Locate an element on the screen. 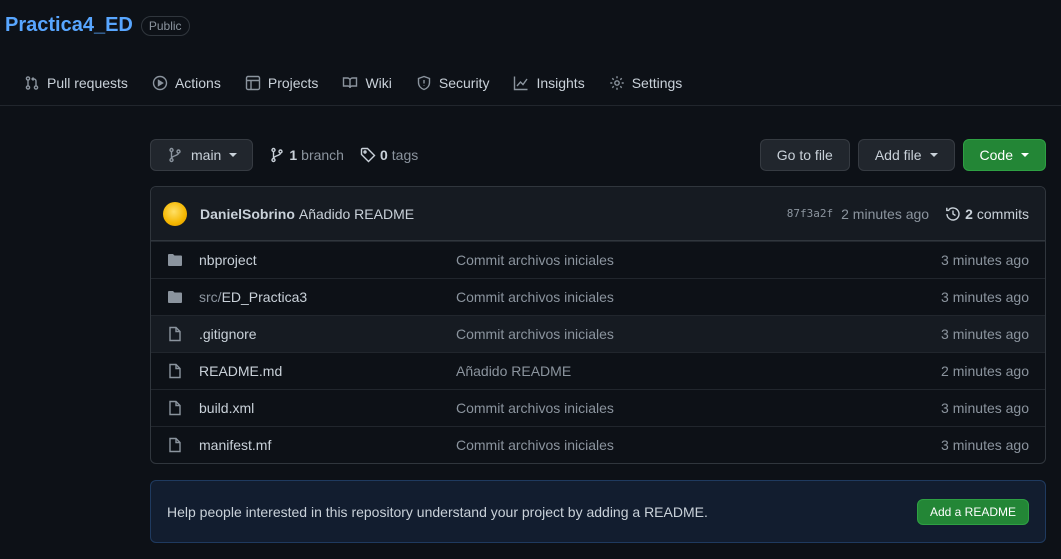 Image resolution: width=1061 pixels, height=559 pixels. avatar is located at coordinates (175, 213).